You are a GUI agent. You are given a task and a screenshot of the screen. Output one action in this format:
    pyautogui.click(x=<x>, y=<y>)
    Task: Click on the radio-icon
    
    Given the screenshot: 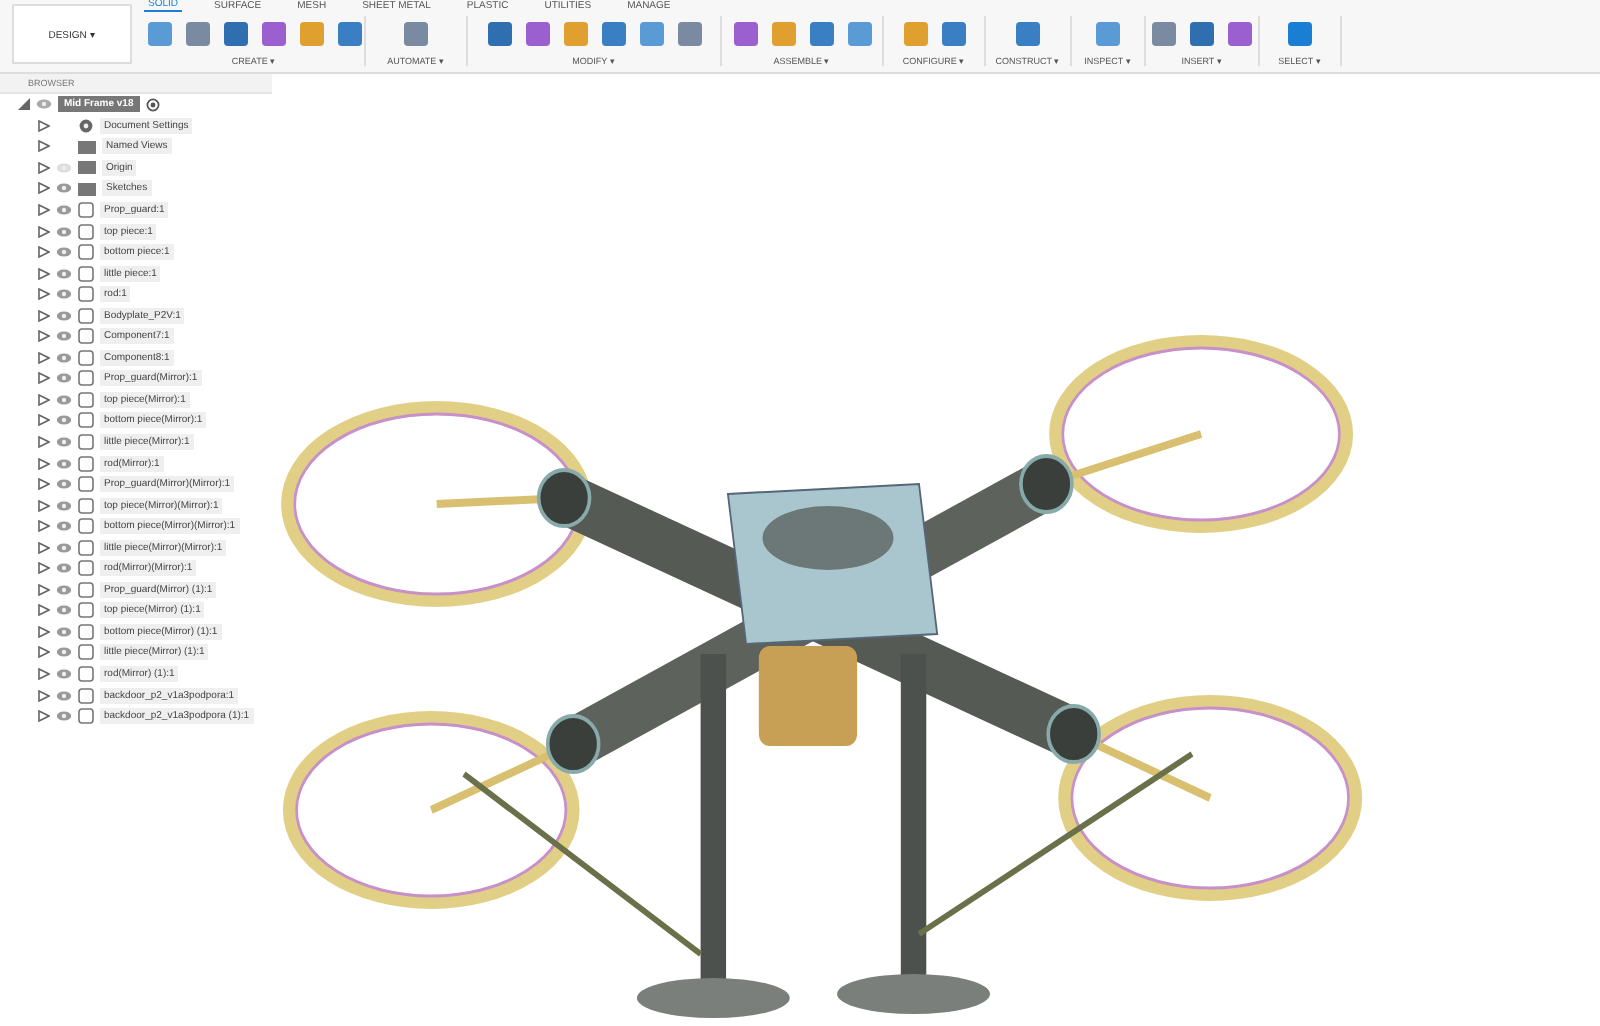 What is the action you would take?
    pyautogui.click(x=152, y=104)
    